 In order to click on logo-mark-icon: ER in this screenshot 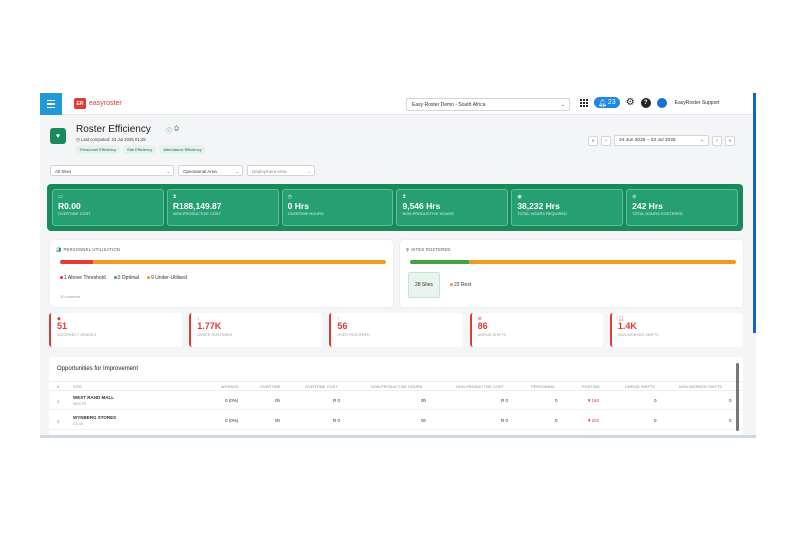, I will do `click(80, 103)`.